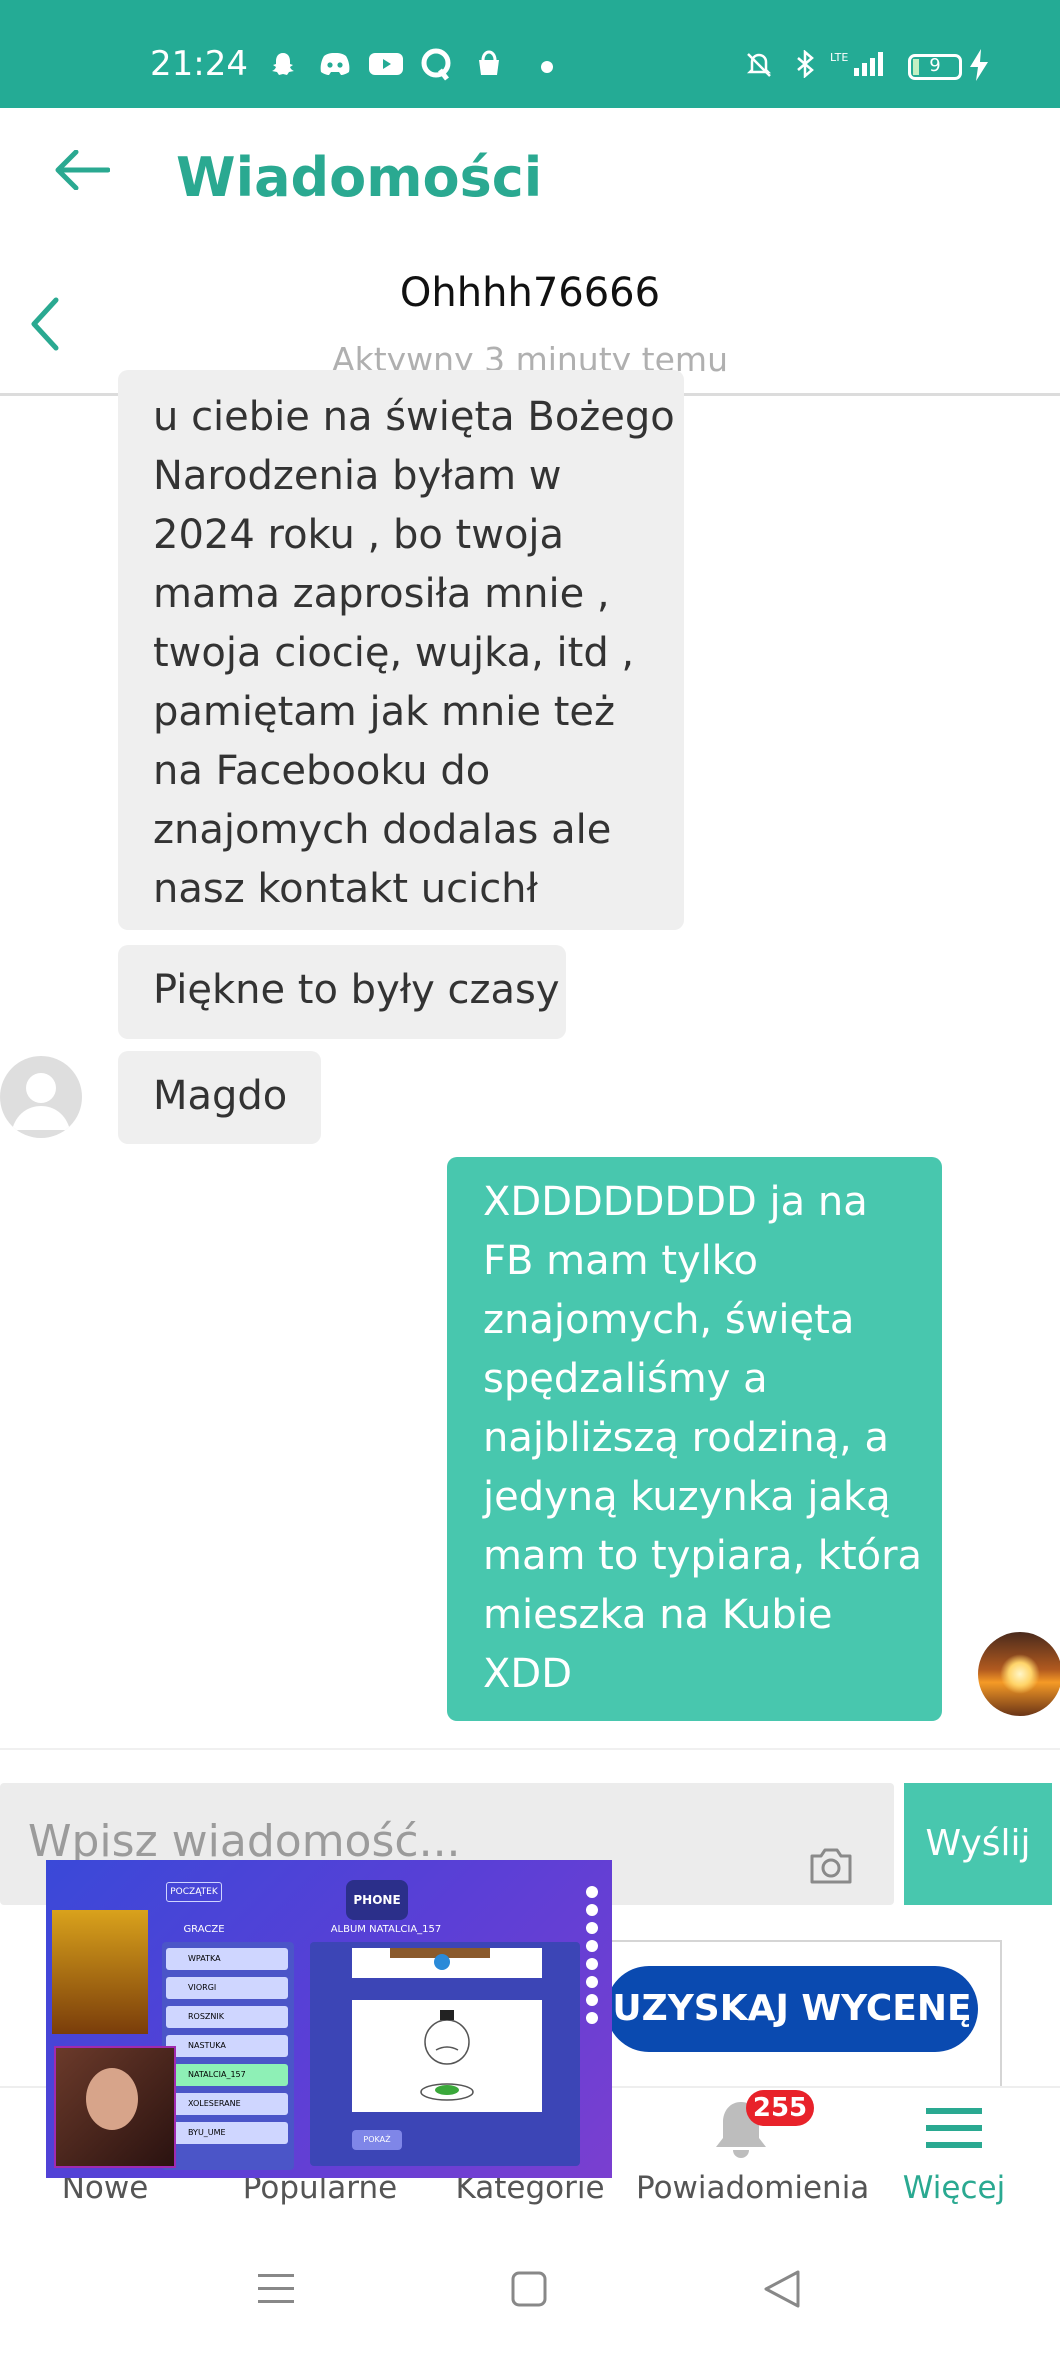 This screenshot has width=1060, height=2355. What do you see at coordinates (100, 1972) in the screenshot?
I see `pip-ad-thumbnail` at bounding box center [100, 1972].